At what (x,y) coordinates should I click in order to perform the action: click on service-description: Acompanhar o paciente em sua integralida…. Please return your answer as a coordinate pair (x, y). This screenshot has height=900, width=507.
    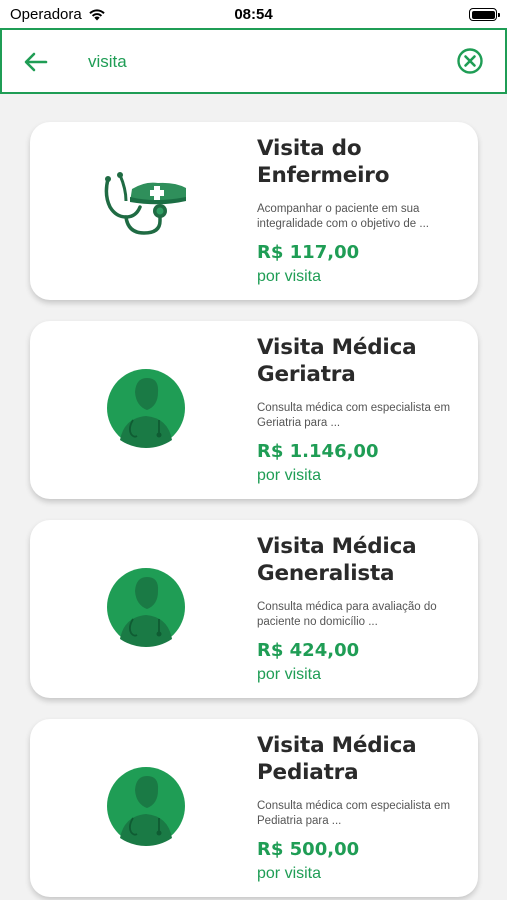
    Looking at the image, I should click on (343, 216).